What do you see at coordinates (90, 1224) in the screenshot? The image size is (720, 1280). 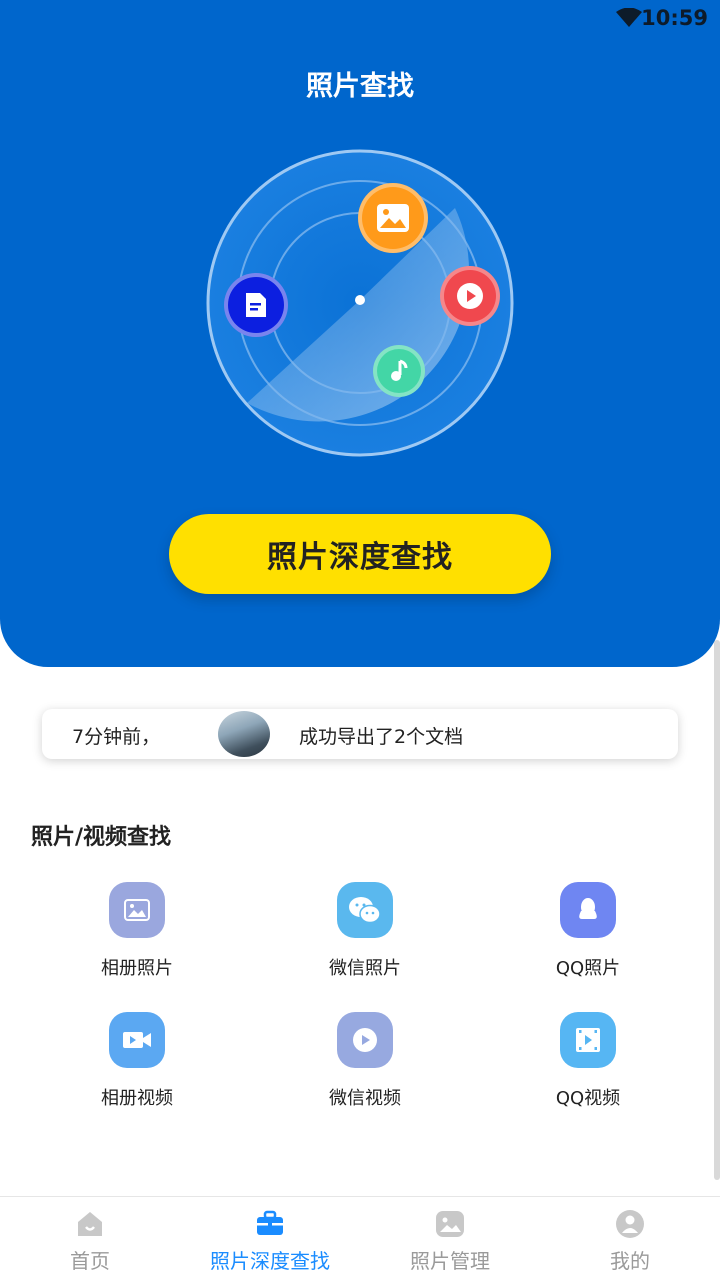 I see `home-icon` at bounding box center [90, 1224].